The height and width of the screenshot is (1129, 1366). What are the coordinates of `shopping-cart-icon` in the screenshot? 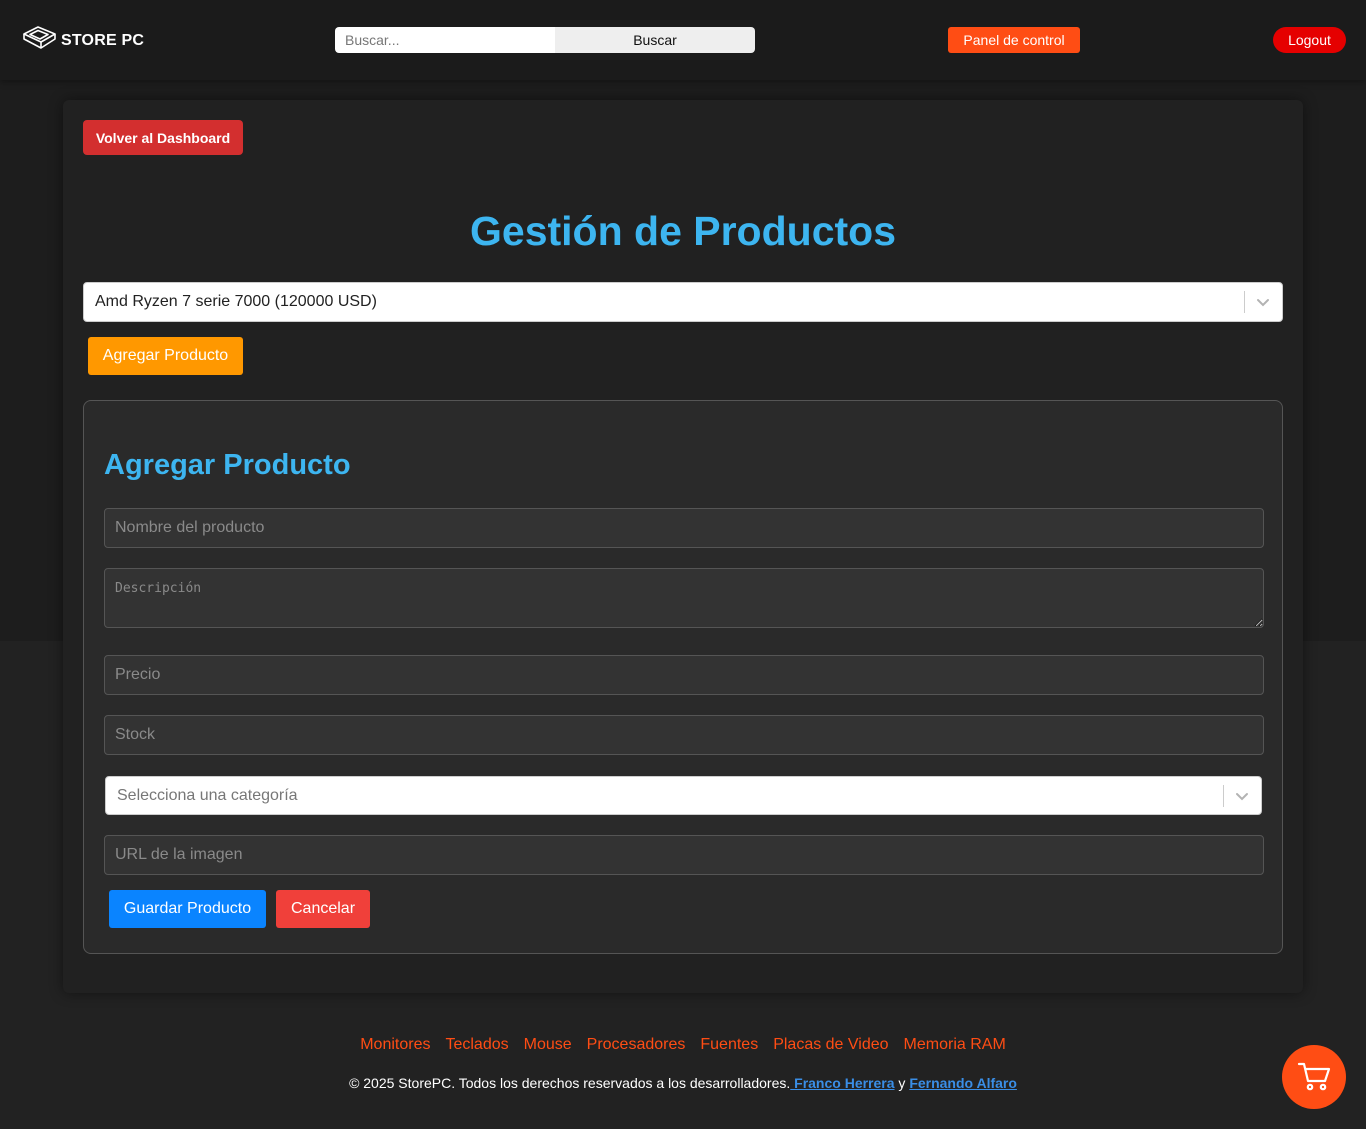 It's located at (1314, 1077).